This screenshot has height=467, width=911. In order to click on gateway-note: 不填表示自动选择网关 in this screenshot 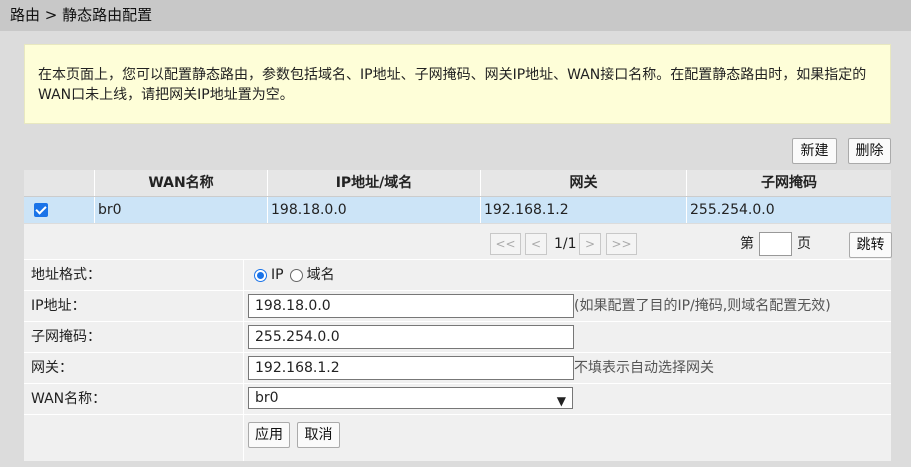, I will do `click(644, 368)`.